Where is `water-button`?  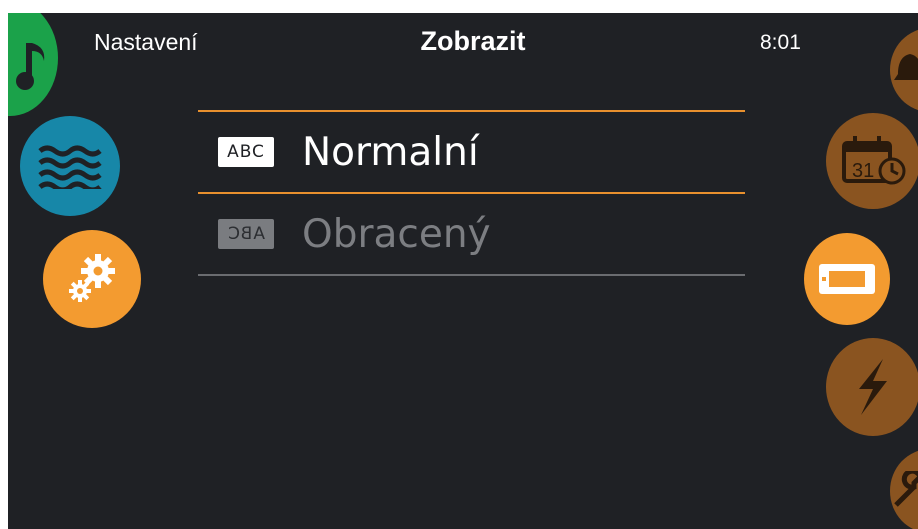 water-button is located at coordinates (70, 166).